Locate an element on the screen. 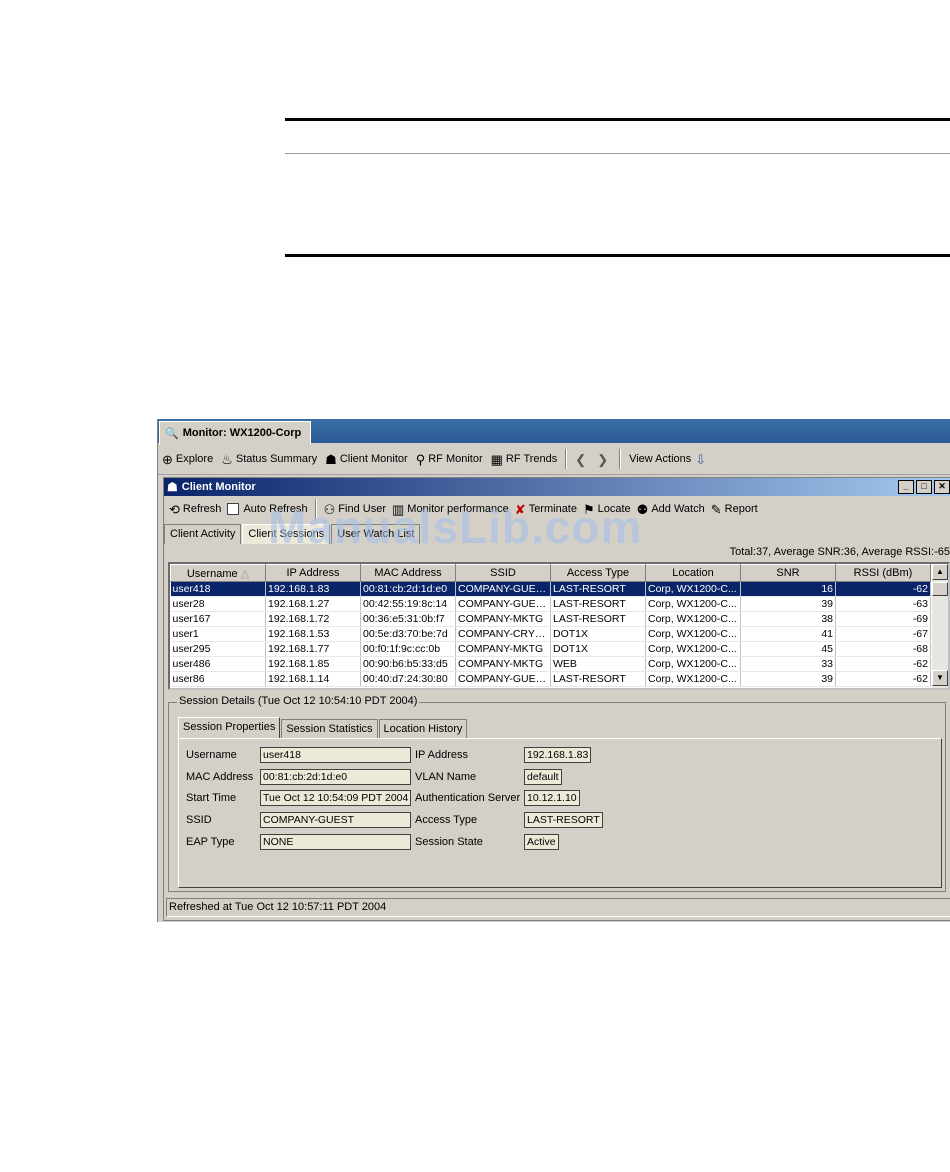  column-header-ip: IP Address is located at coordinates (313, 573).